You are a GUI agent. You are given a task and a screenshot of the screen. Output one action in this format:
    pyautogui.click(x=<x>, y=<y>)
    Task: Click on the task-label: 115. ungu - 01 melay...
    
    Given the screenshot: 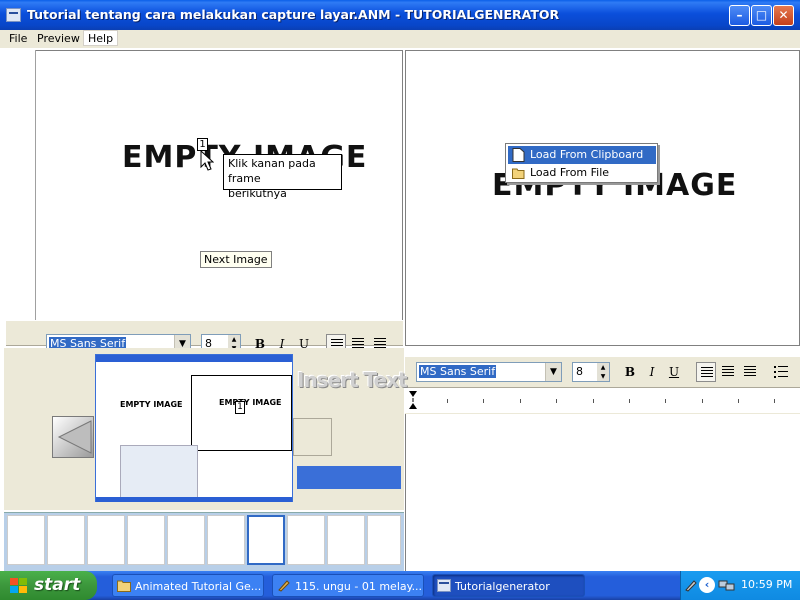 What is the action you would take?
    pyautogui.click(x=359, y=586)
    